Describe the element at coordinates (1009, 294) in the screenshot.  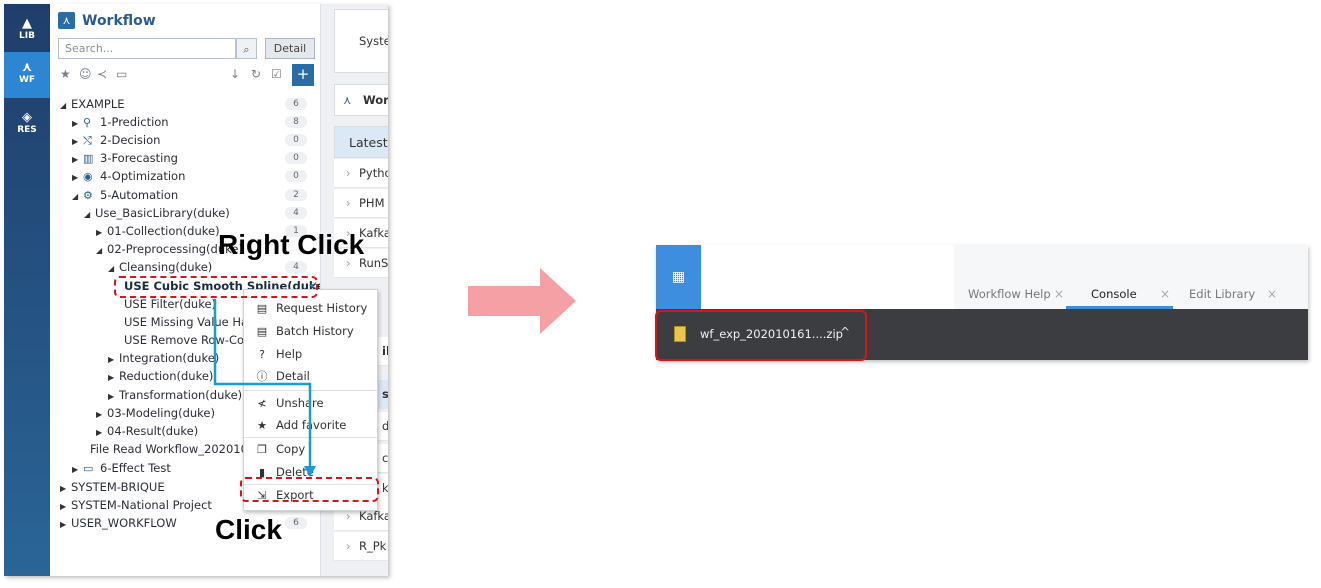
I see `tab-workflow-help: Workflow Help` at that location.